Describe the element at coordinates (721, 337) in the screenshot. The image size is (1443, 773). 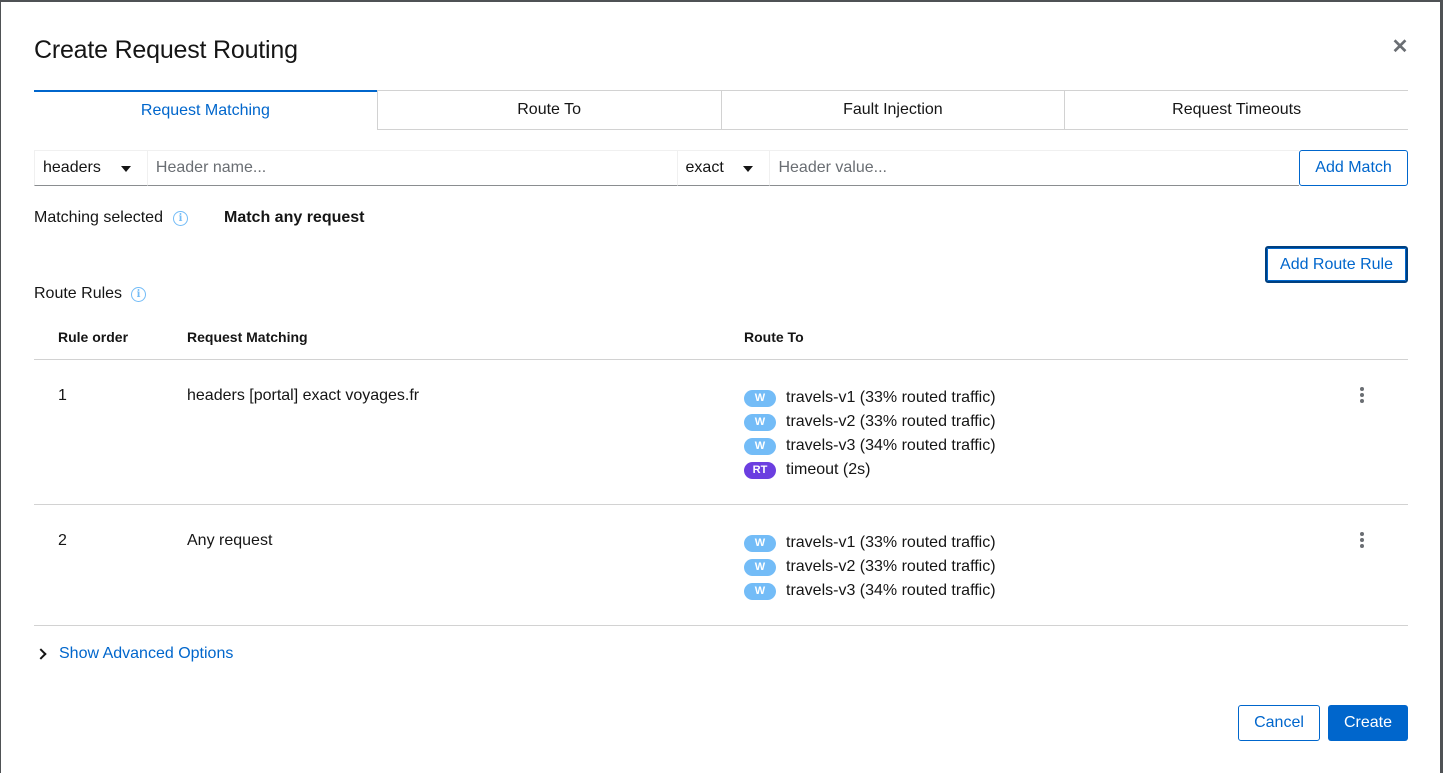
I see `table-header: Rule order Request Matching Route To` at that location.